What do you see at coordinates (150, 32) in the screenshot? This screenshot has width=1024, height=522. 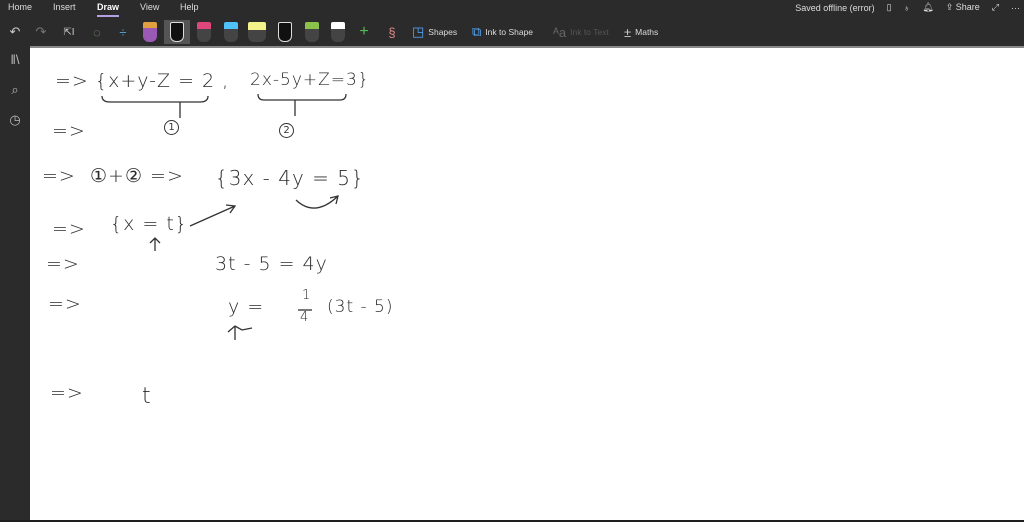 I see `pen-purple` at bounding box center [150, 32].